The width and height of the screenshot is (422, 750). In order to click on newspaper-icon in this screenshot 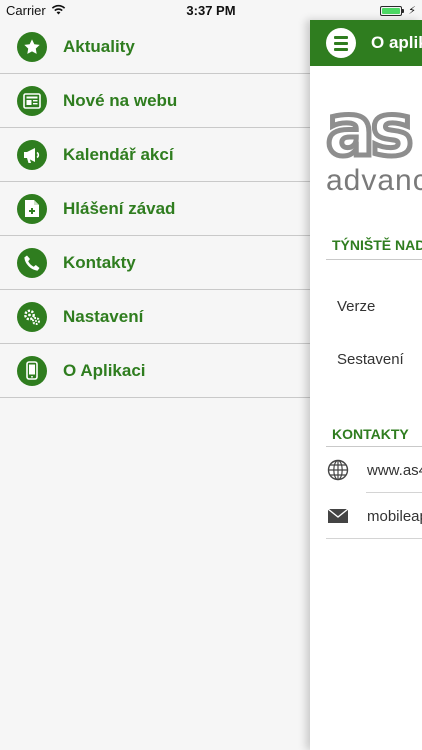, I will do `click(32, 100)`.